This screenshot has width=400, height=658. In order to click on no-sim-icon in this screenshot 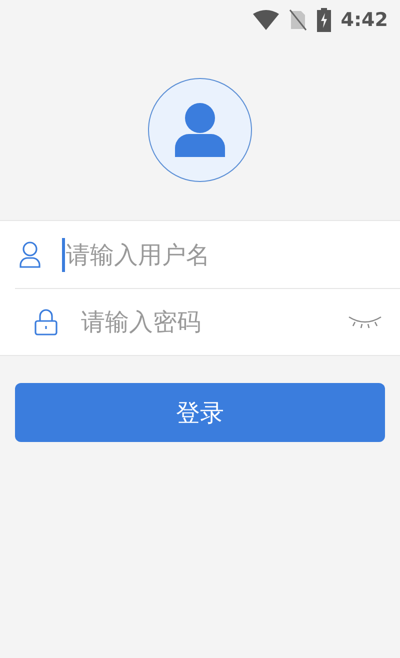, I will do `click(297, 20)`.